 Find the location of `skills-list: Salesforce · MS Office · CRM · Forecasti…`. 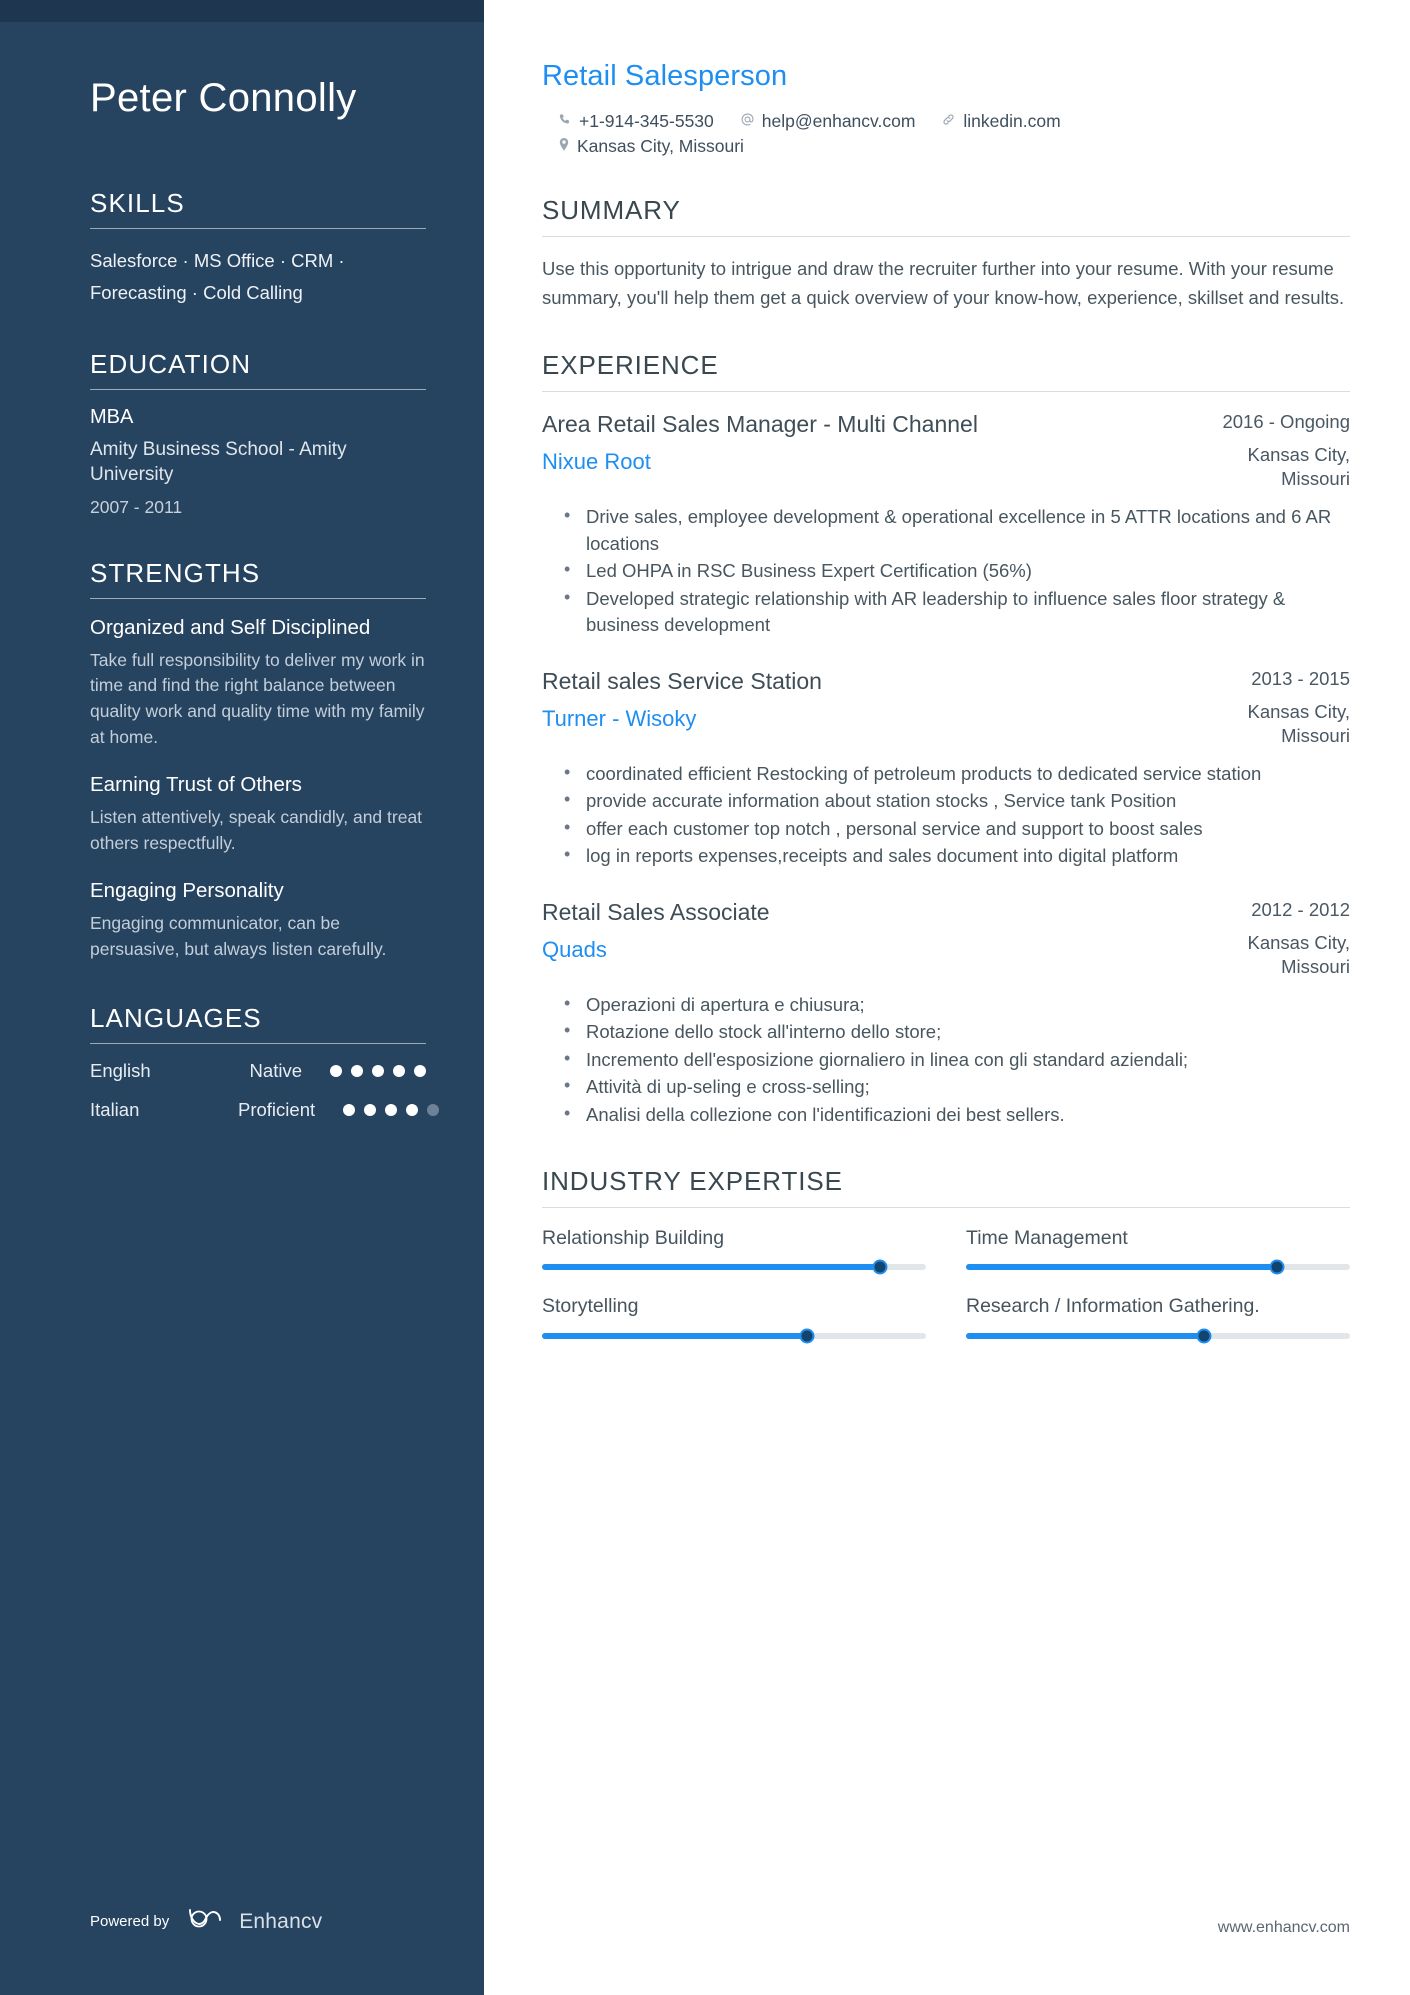

skills-list: Salesforce · MS Office · CRM · Forecasti… is located at coordinates (217, 276).